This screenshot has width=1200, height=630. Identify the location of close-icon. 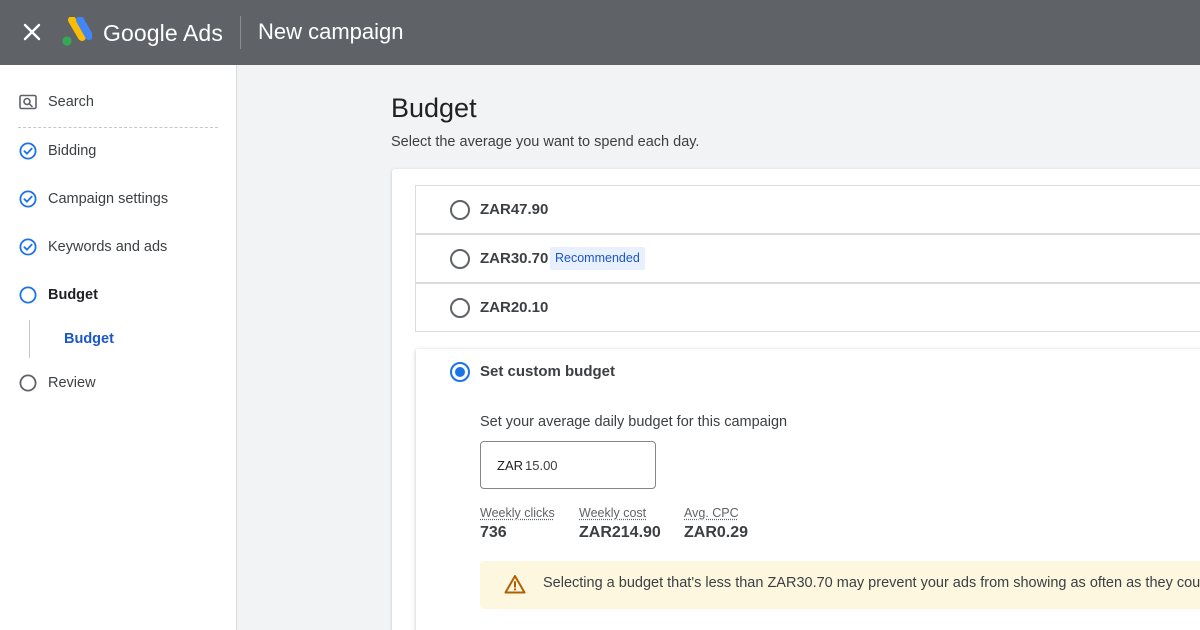
(32, 32).